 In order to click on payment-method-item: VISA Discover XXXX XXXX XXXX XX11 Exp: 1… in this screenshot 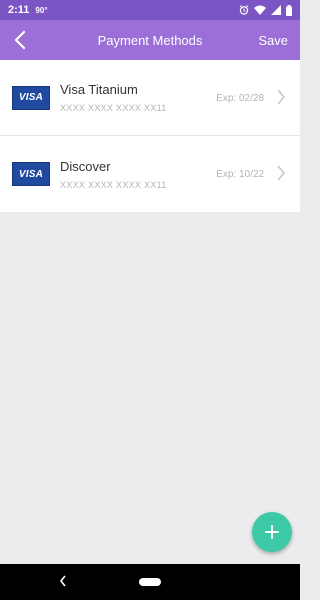, I will do `click(150, 174)`.